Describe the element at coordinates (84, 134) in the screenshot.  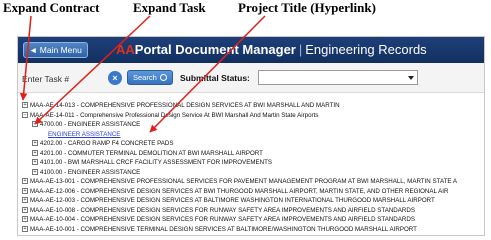
I see `project-title-link: ENGINEER ASSISTANCE` at that location.